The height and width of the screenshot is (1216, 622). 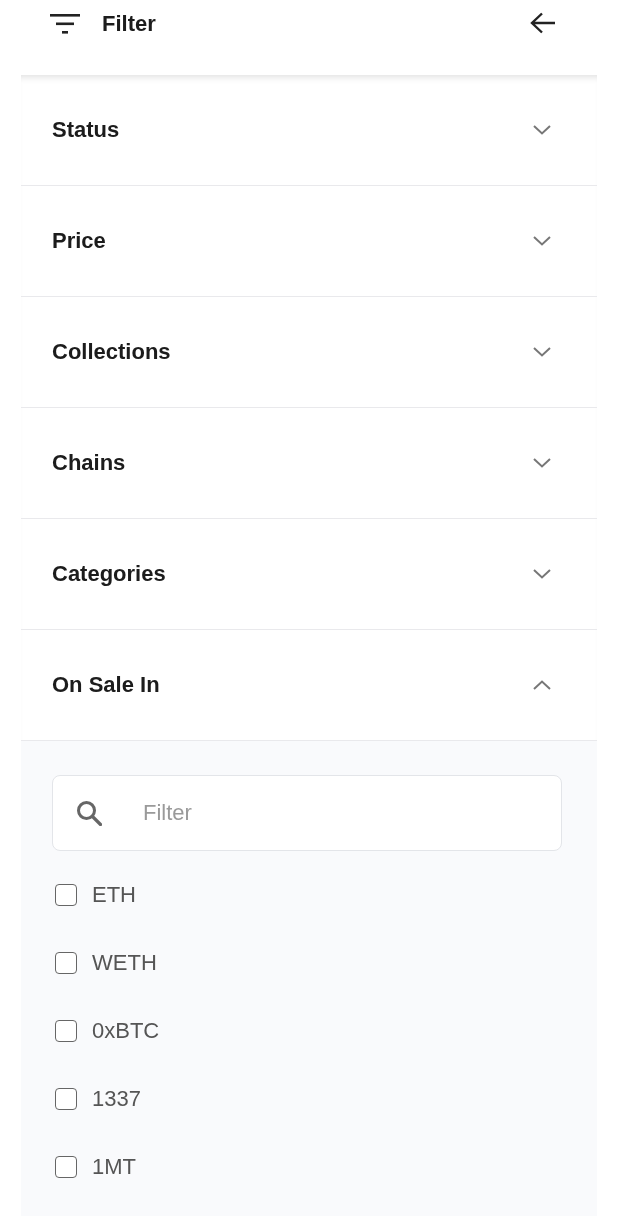 I want to click on section-header: Price, so click(x=309, y=241).